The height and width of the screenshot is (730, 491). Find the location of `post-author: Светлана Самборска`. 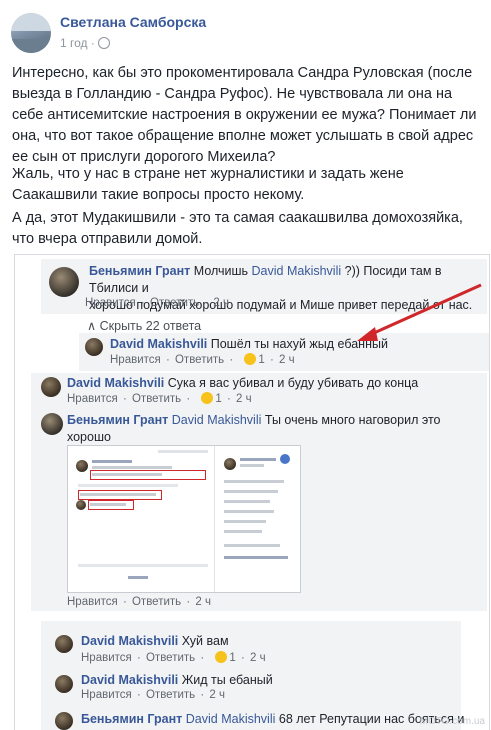

post-author: Светлана Самборска is located at coordinates (133, 22).